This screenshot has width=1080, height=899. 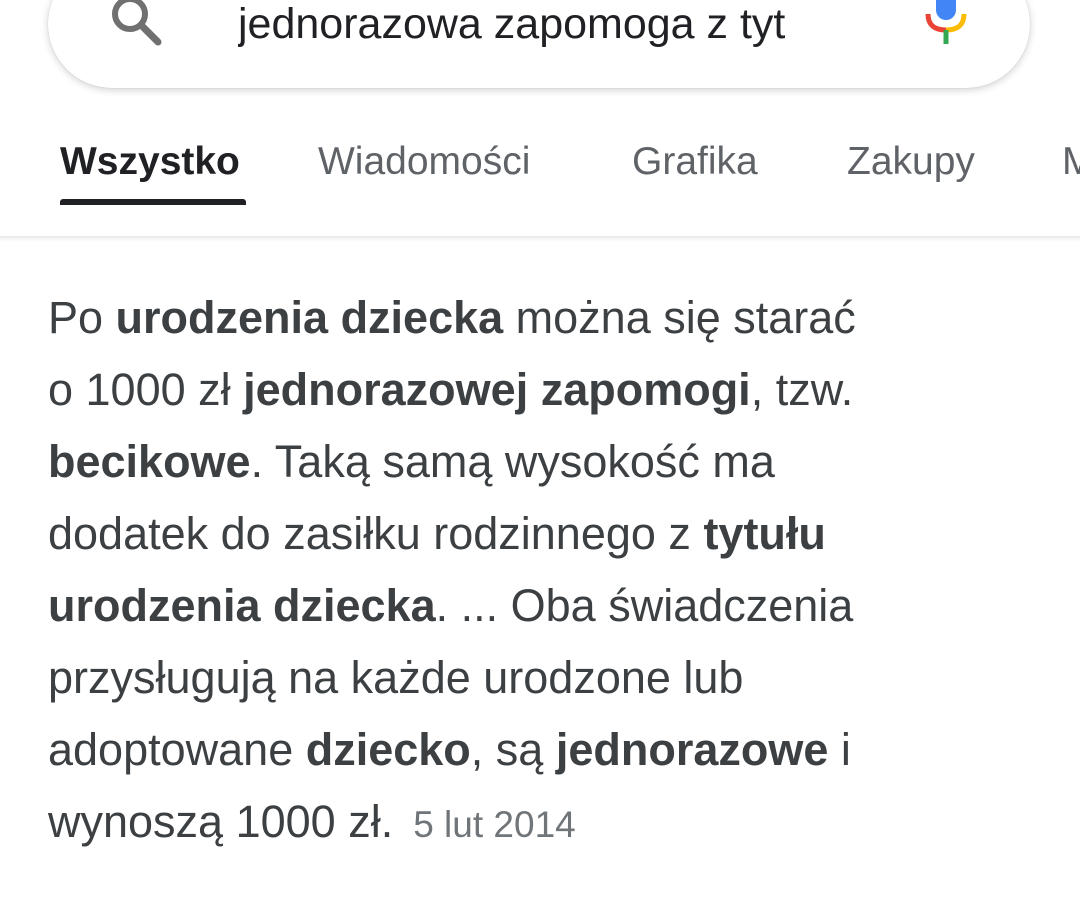 What do you see at coordinates (644, 605) in the screenshot?
I see `snippet-text: . ... Oba świadczenia` at bounding box center [644, 605].